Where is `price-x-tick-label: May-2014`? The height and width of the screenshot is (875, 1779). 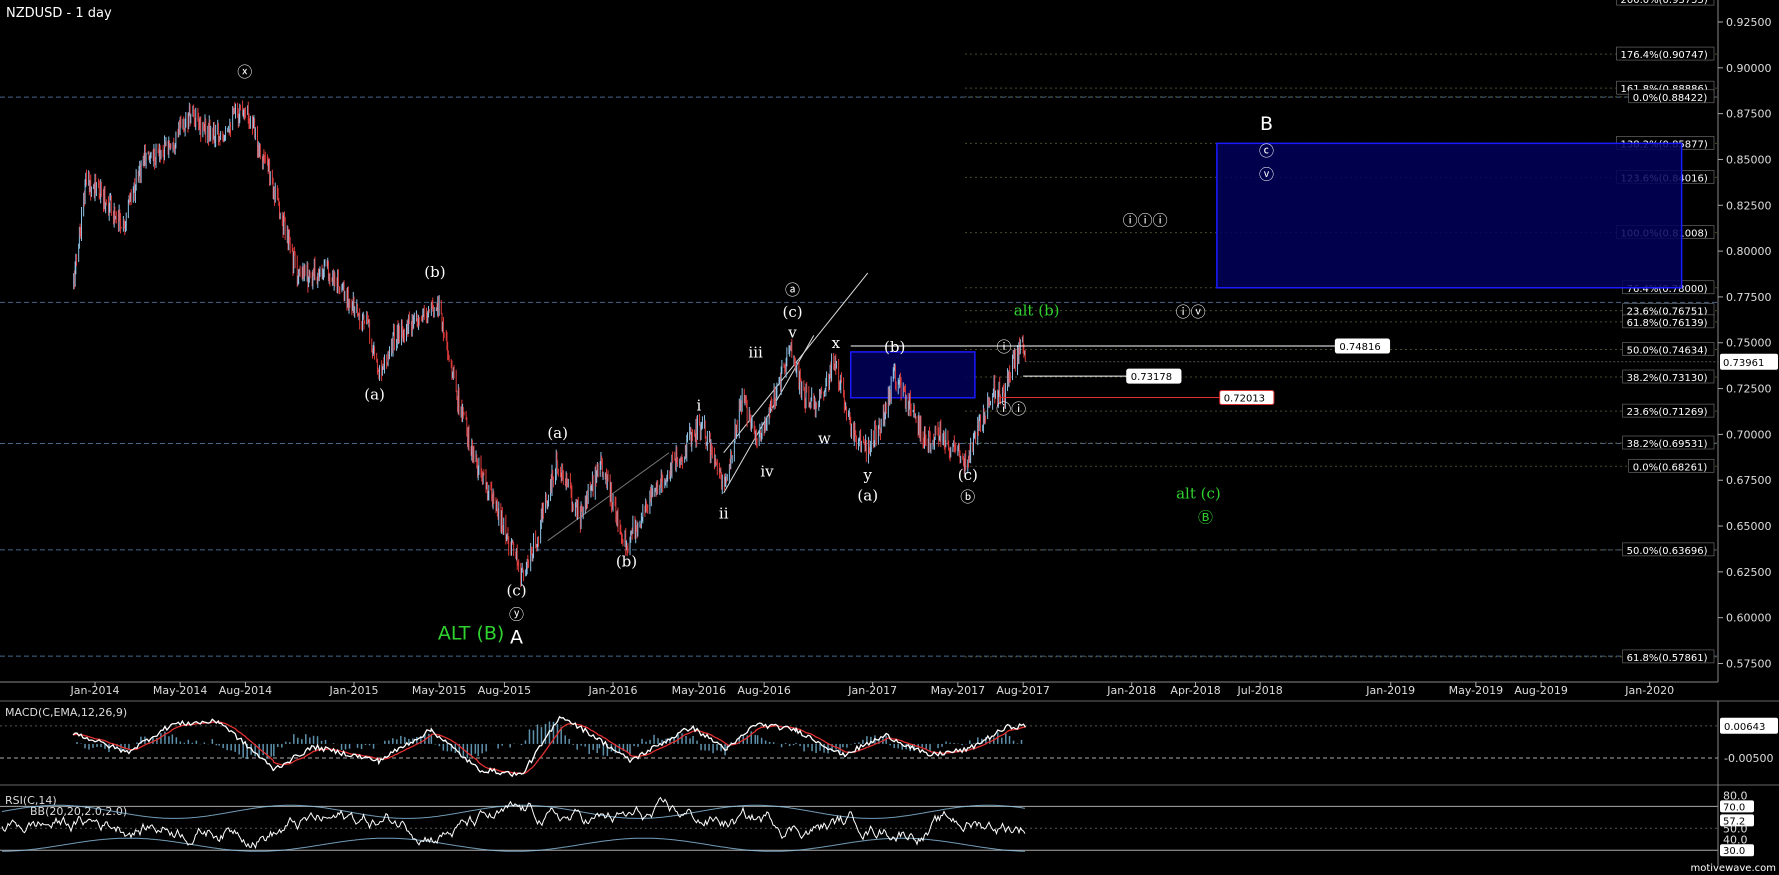 price-x-tick-label: May-2014 is located at coordinates (180, 690).